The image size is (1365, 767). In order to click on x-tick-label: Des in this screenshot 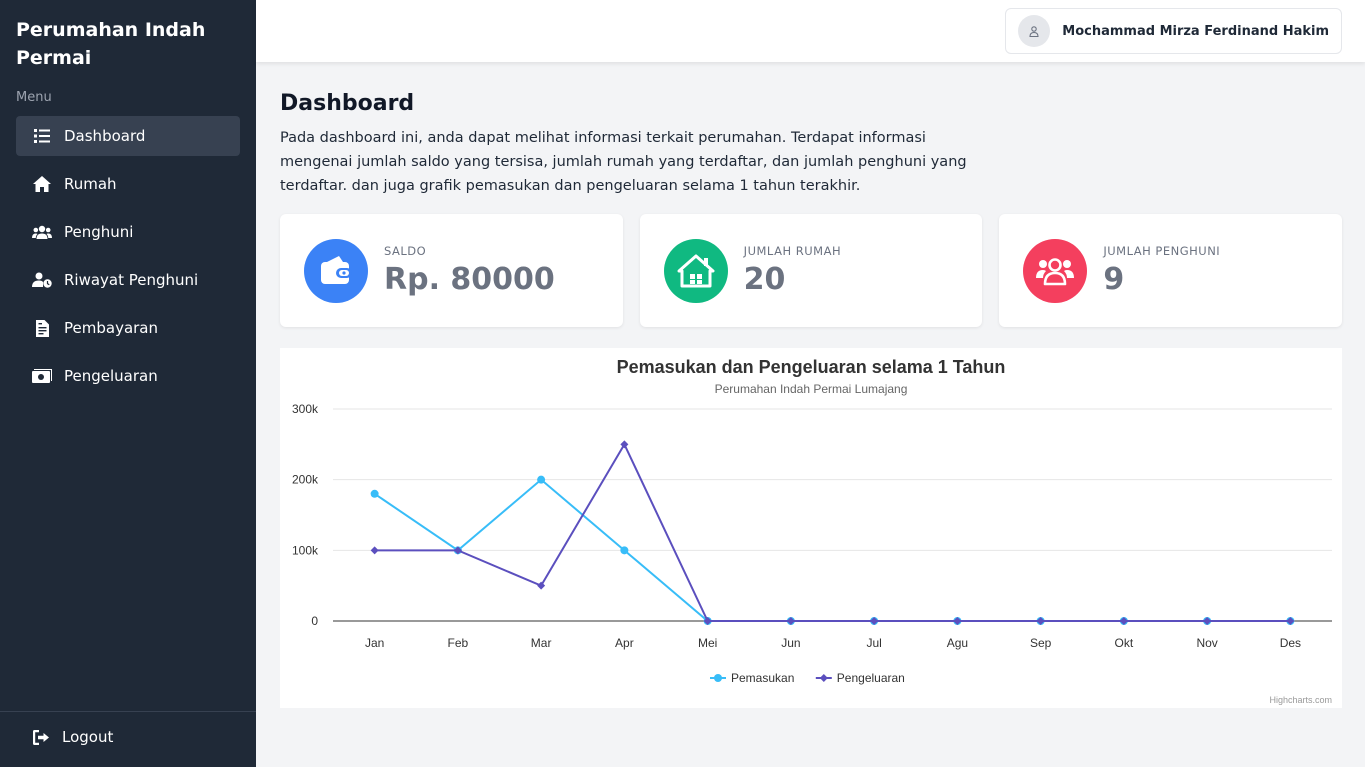, I will do `click(1290, 643)`.